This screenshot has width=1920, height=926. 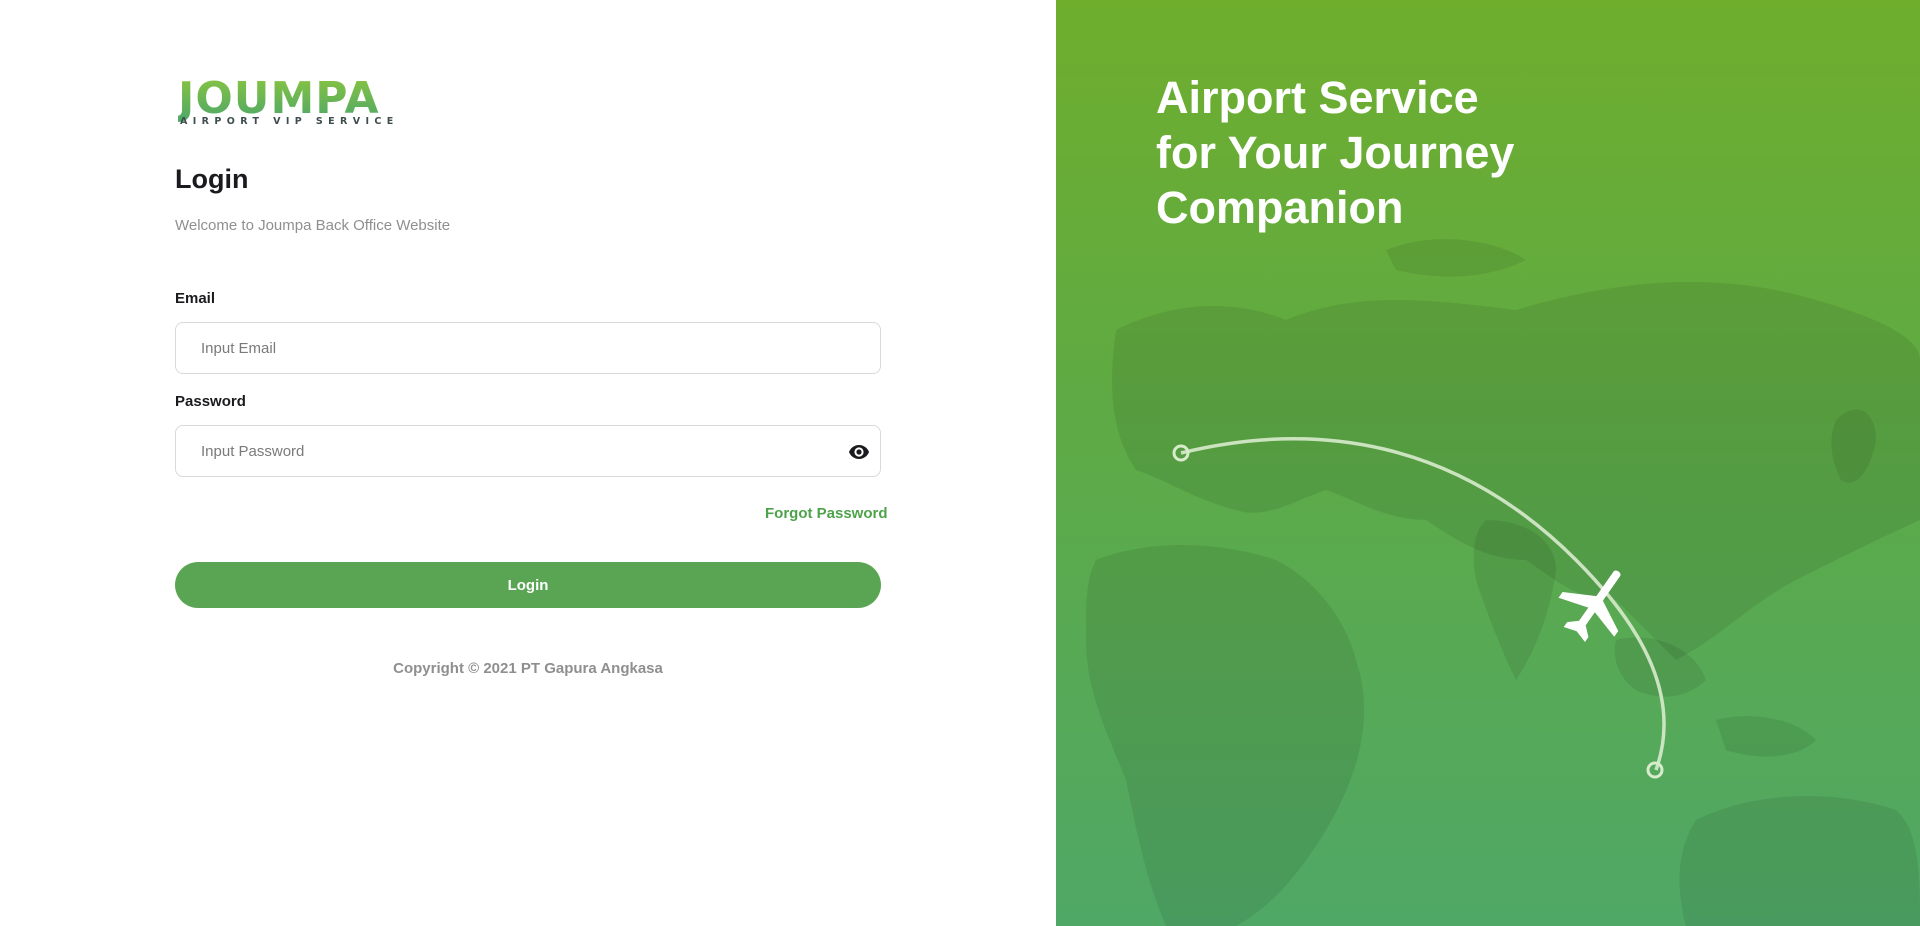 I want to click on email-input, so click(x=528, y=348).